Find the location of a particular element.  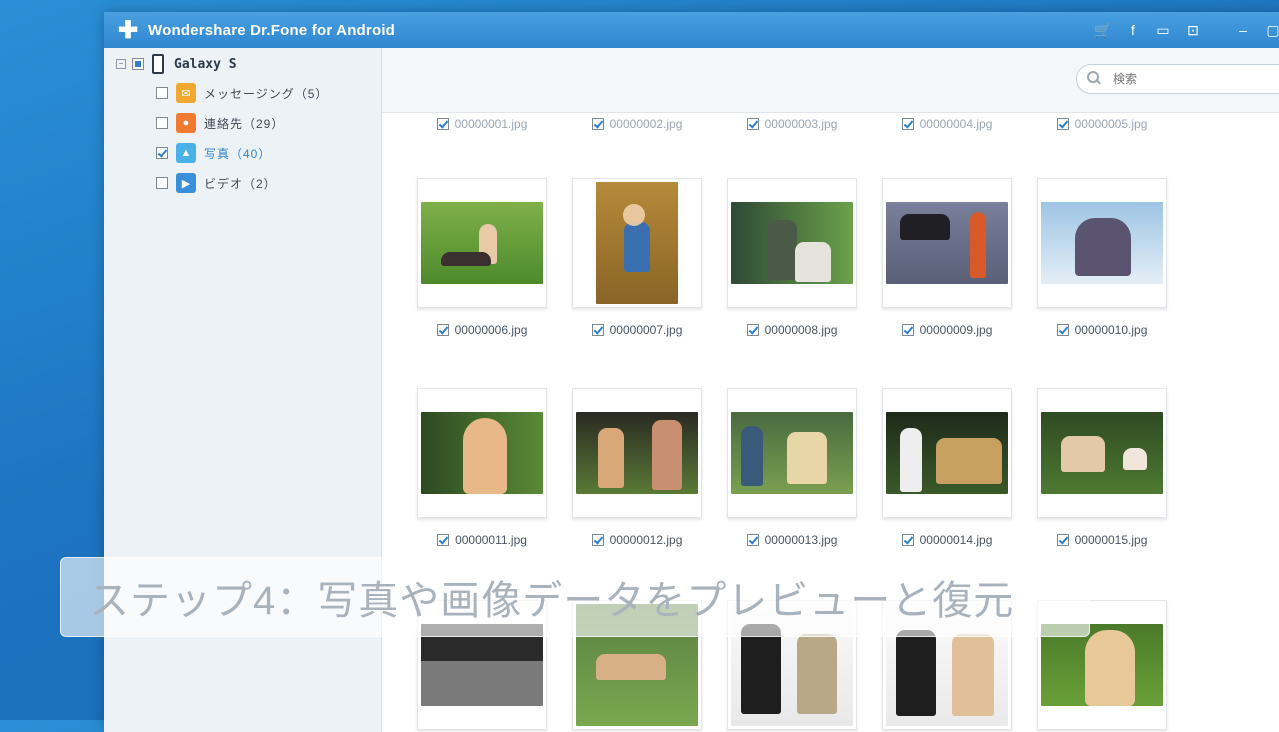

photo-item: 00000003.jpg is located at coordinates (792, 124).